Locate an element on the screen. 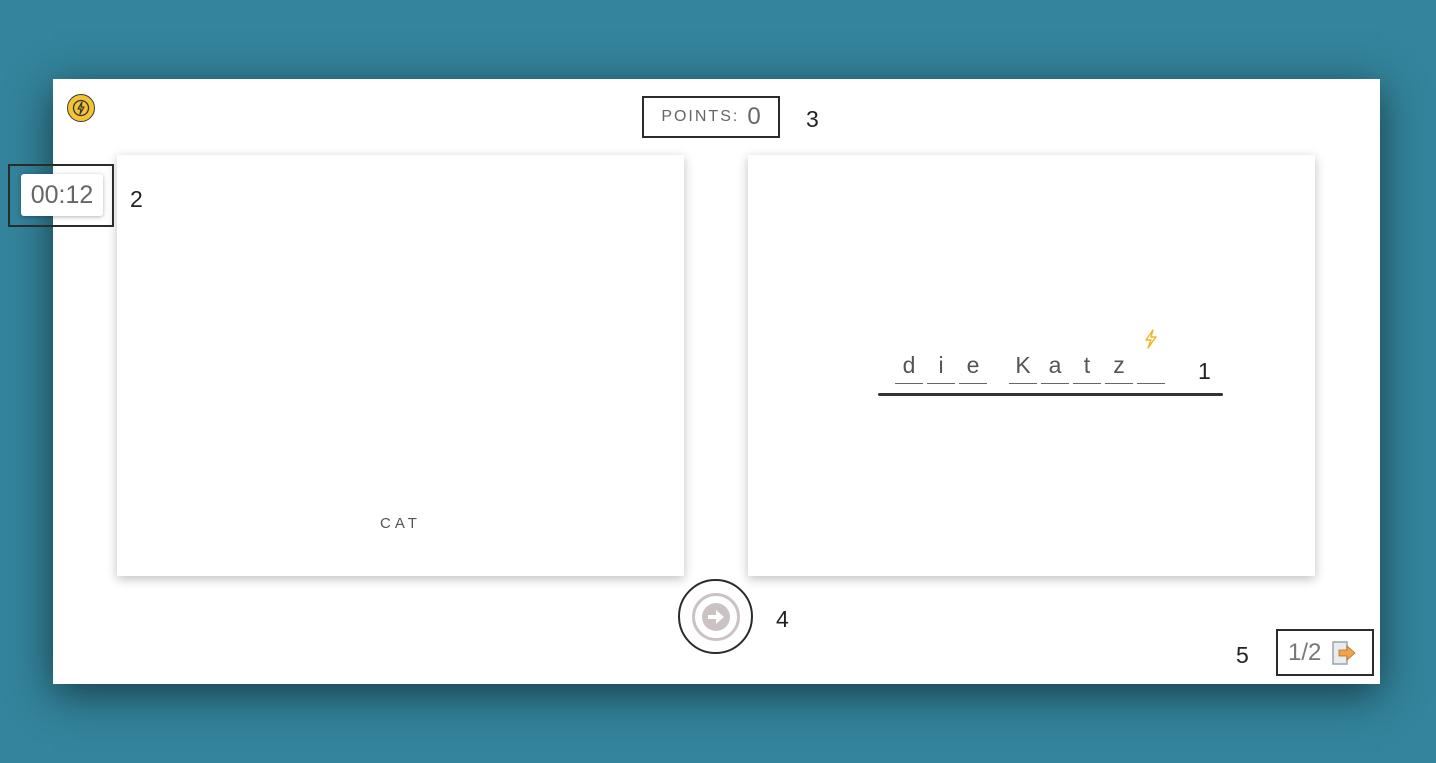 The width and height of the screenshot is (1436, 763). answer-letter-slots: d i e K a t z is located at coordinates (1032, 366).